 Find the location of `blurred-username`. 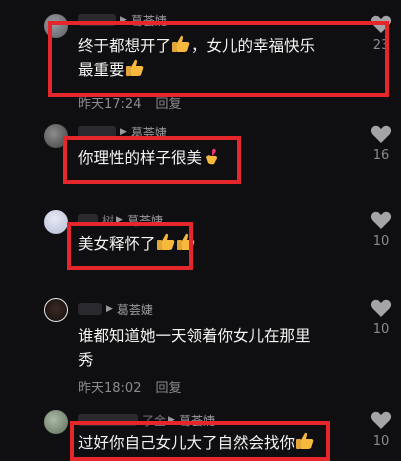

blurred-username is located at coordinates (90, 309).